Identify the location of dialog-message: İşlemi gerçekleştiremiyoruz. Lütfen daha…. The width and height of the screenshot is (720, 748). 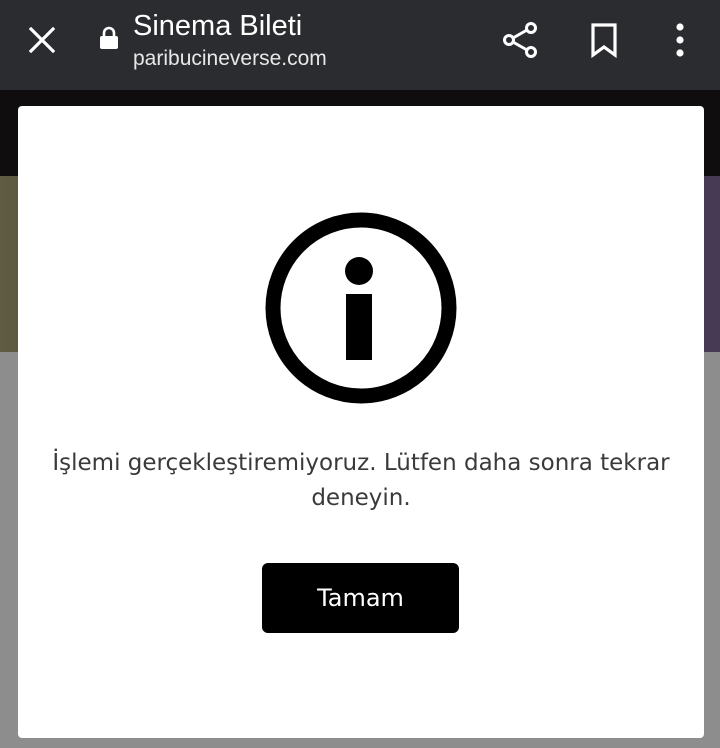
(361, 480).